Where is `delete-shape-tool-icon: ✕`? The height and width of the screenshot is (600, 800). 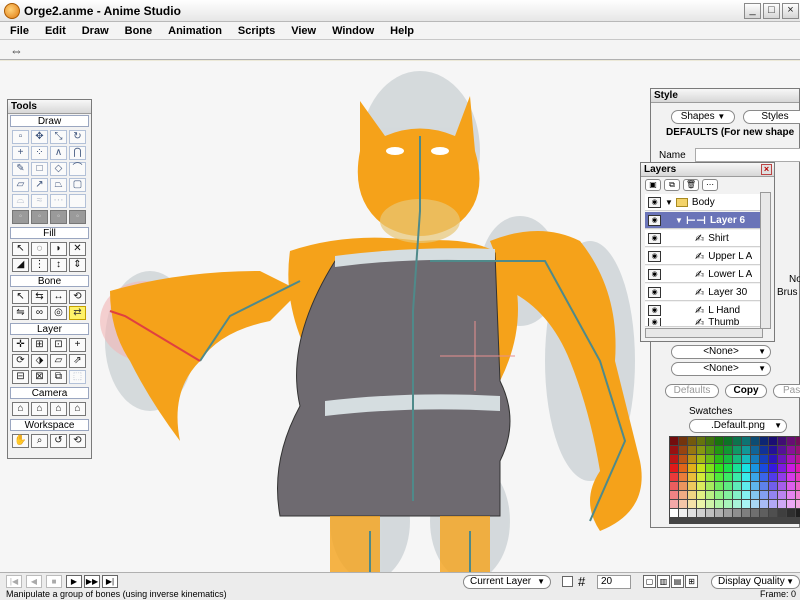
delete-shape-tool-icon: ✕ is located at coordinates (77, 249).